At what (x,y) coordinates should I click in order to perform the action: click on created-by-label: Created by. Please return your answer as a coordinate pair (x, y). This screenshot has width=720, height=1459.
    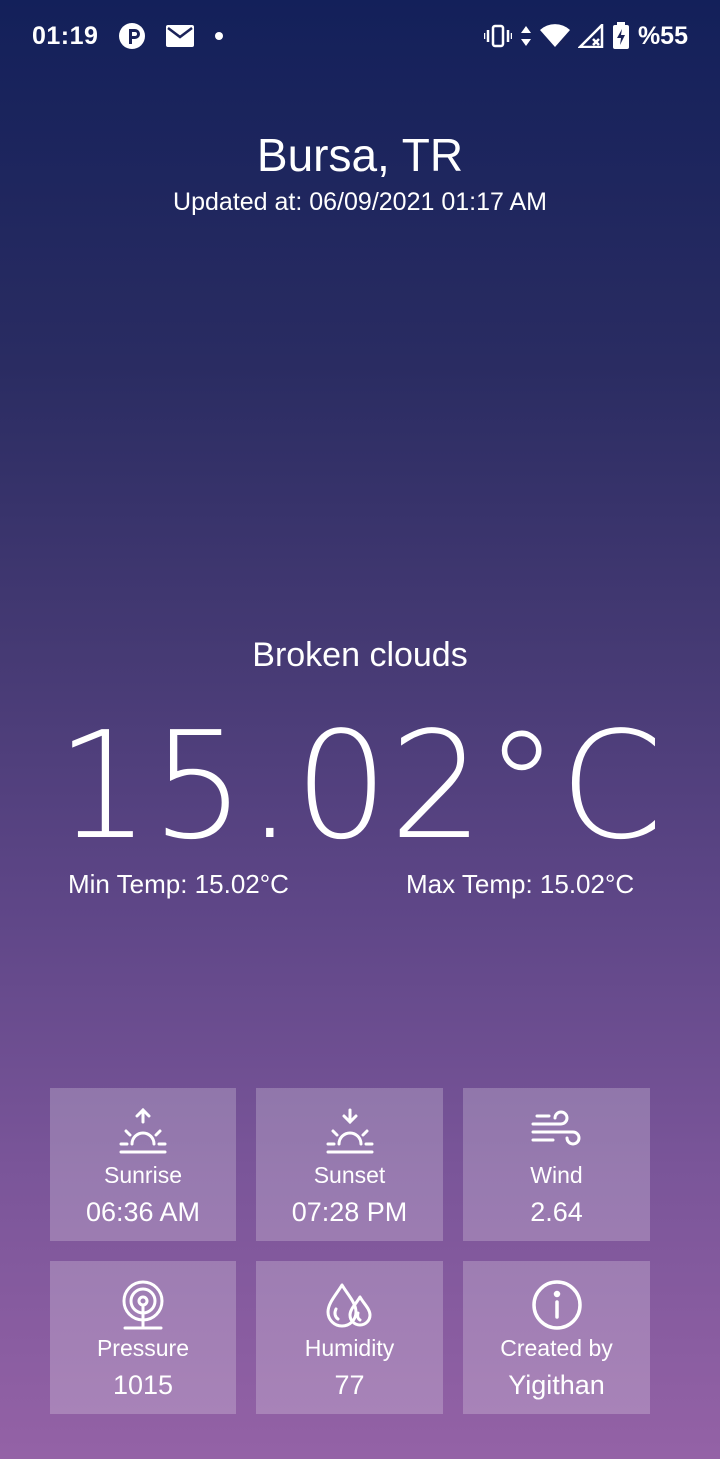
    Looking at the image, I should click on (556, 1348).